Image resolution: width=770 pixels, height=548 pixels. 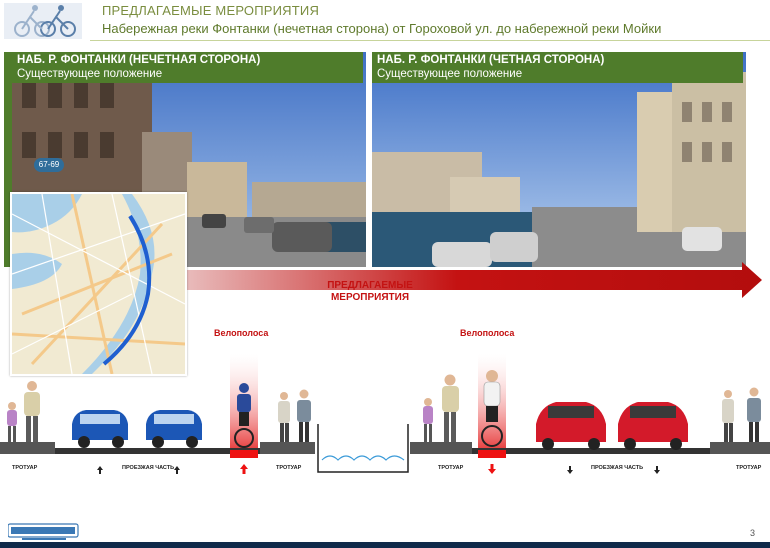 I want to click on pedestrians-mid-right-icon, so click(x=441, y=408).